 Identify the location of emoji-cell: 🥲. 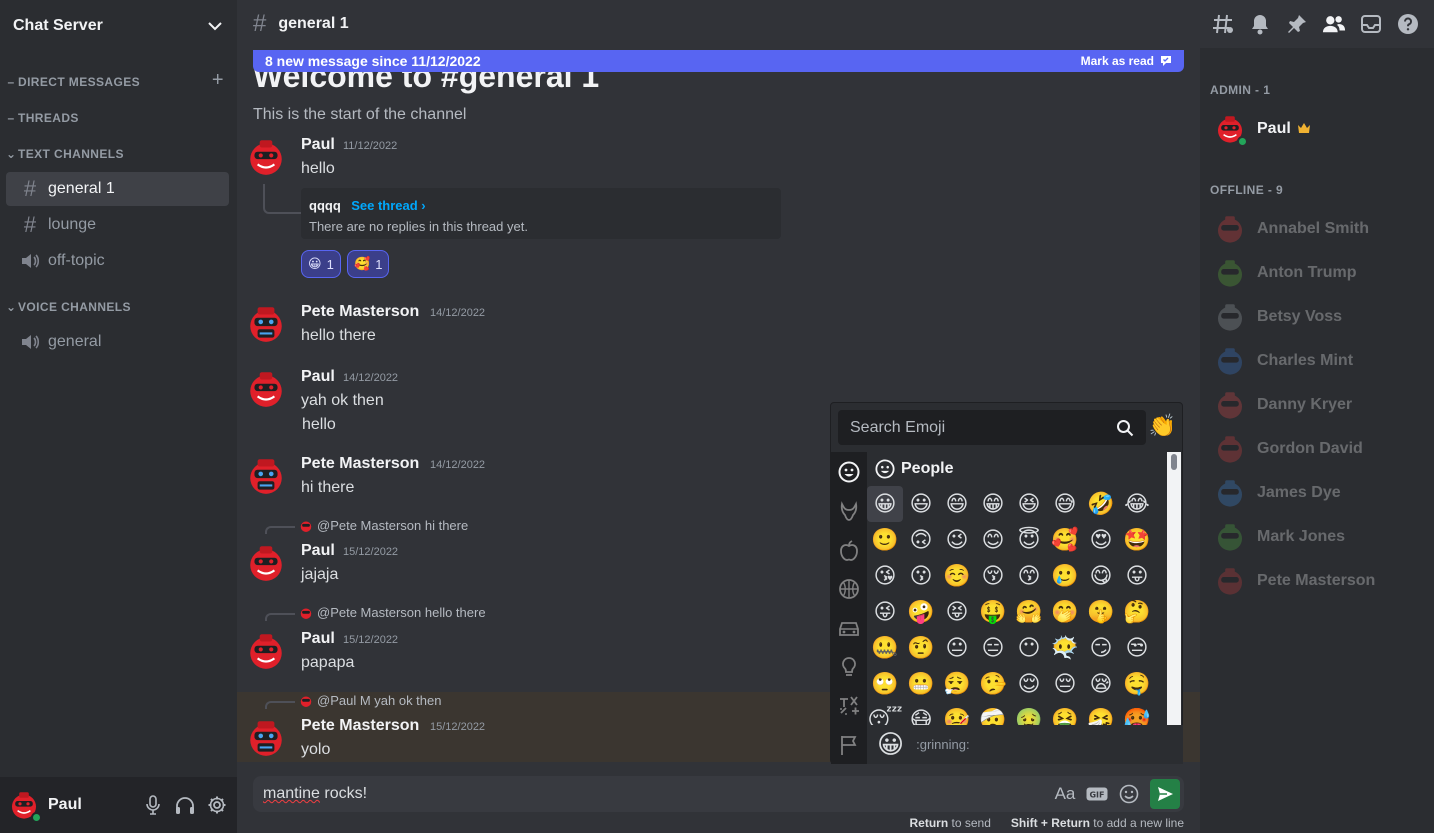
(1065, 576).